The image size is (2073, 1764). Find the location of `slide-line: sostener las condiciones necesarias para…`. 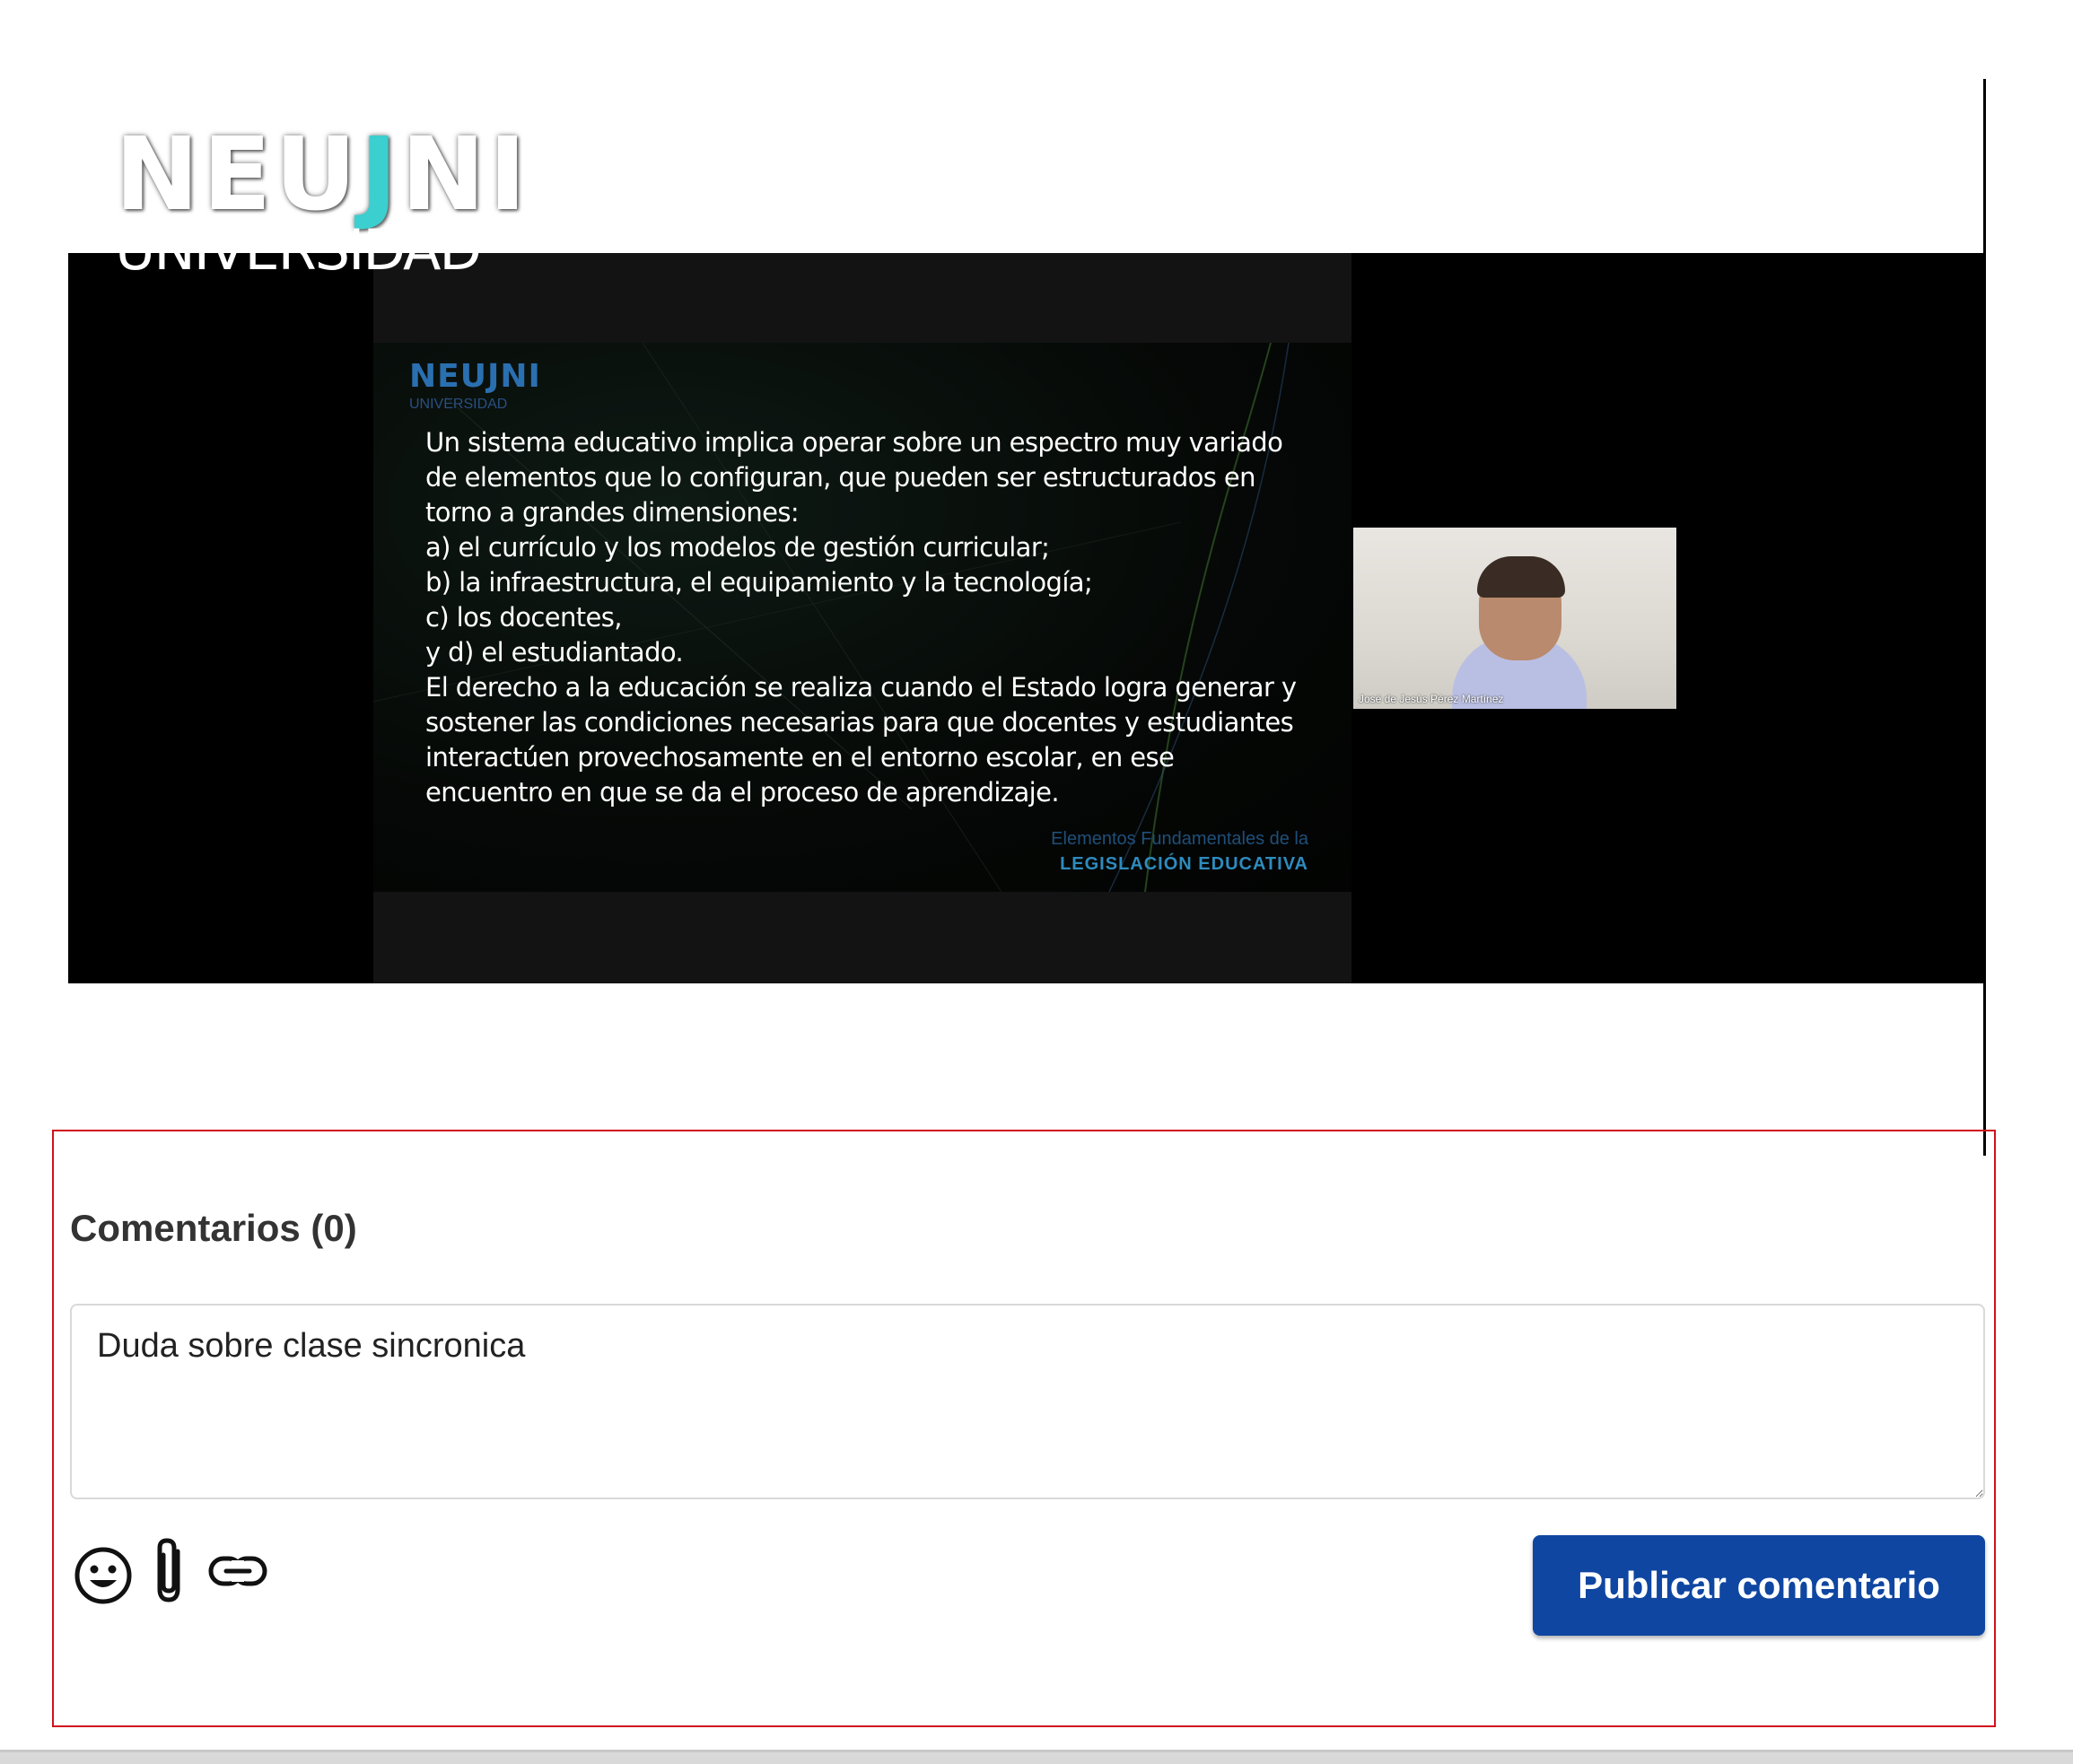

slide-line: sostener las condiciones necesarias para… is located at coordinates (859, 722).